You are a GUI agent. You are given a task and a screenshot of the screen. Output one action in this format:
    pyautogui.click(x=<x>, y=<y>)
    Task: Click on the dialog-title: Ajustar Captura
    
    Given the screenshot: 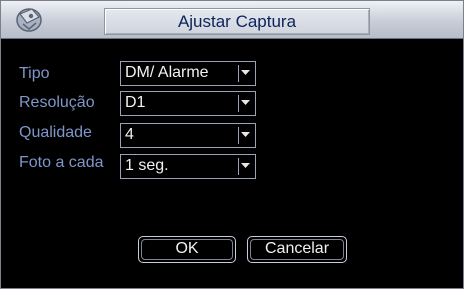 What is the action you would take?
    pyautogui.click(x=237, y=21)
    